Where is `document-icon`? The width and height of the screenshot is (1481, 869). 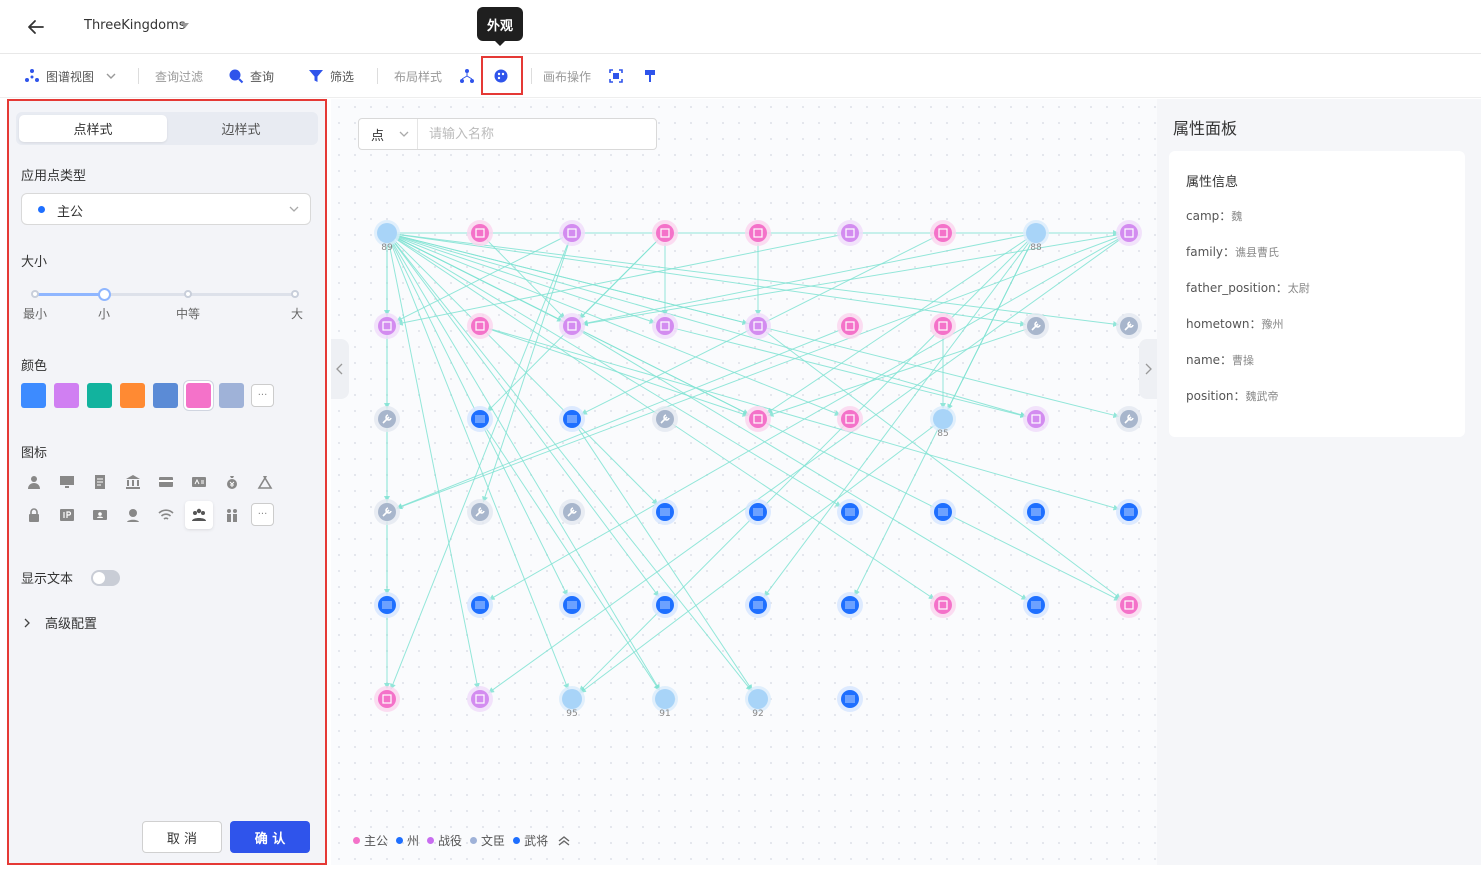
document-icon is located at coordinates (100, 482).